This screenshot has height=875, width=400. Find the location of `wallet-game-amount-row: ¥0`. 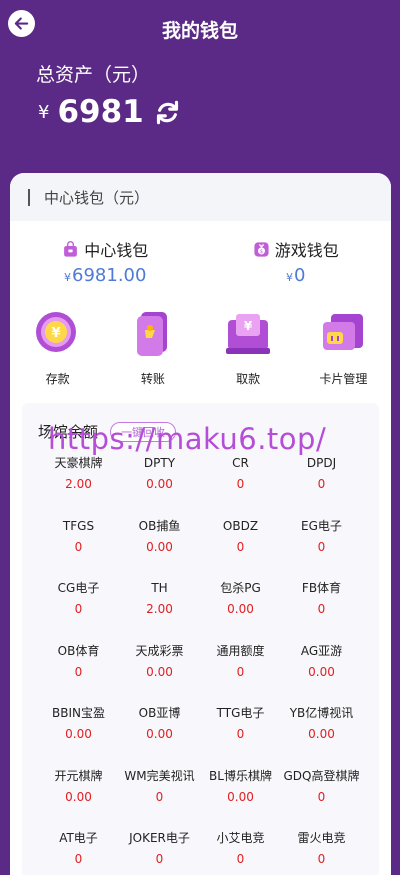

wallet-game-amount-row: ¥0 is located at coordinates (296, 275).